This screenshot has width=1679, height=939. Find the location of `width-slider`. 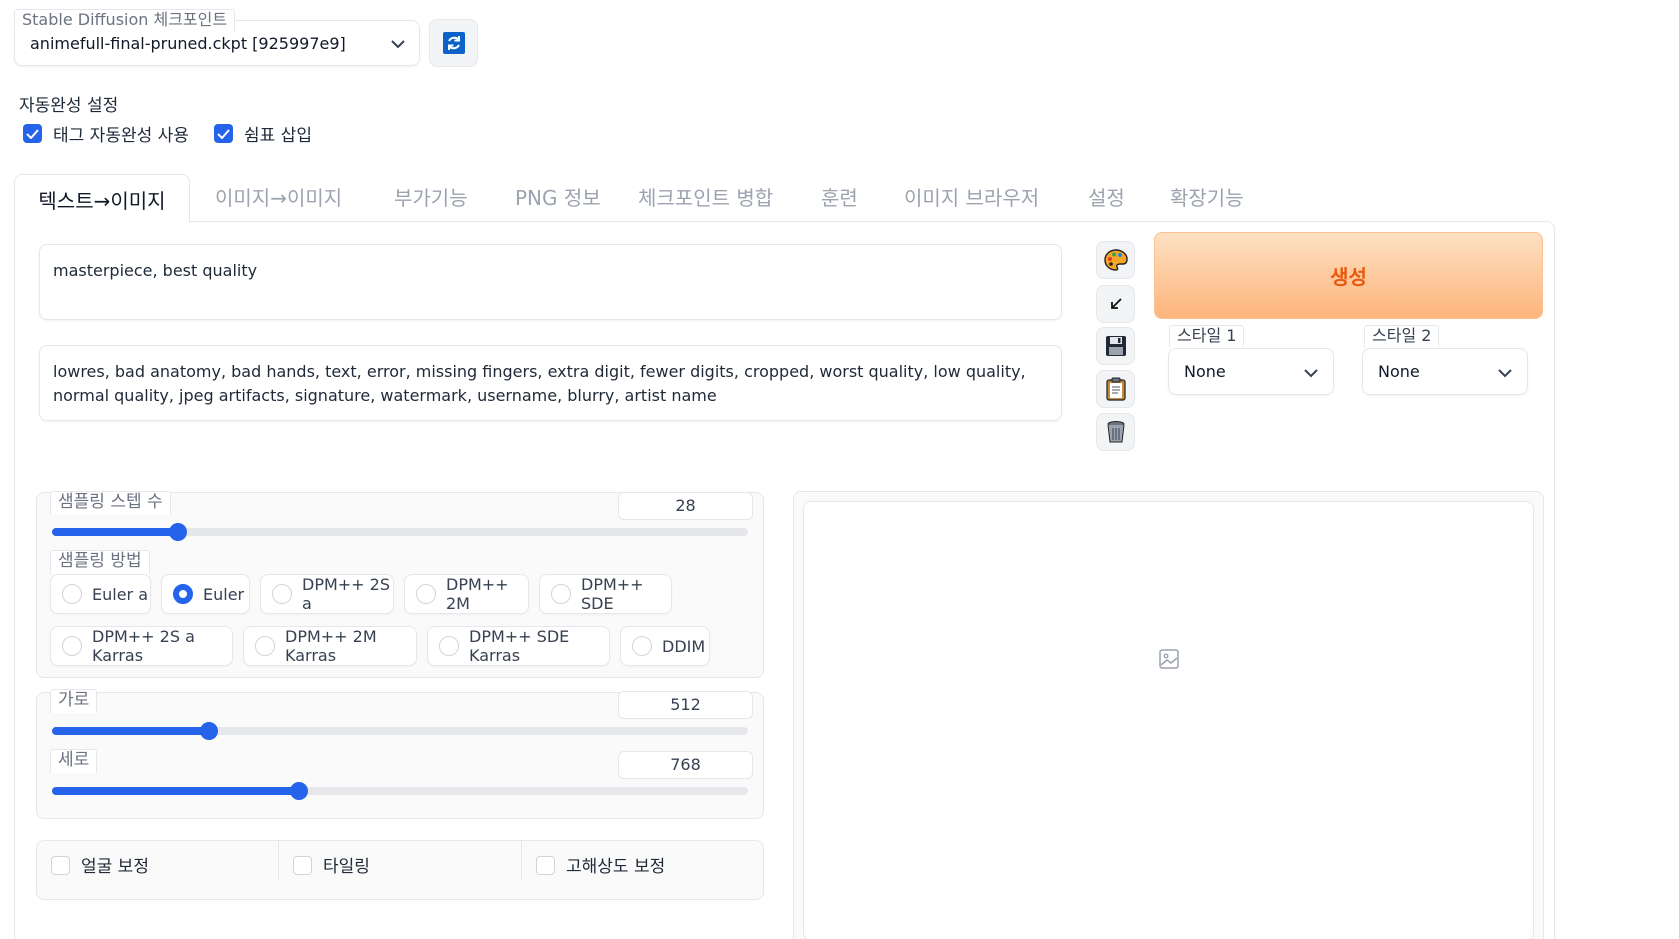

width-slider is located at coordinates (400, 731).